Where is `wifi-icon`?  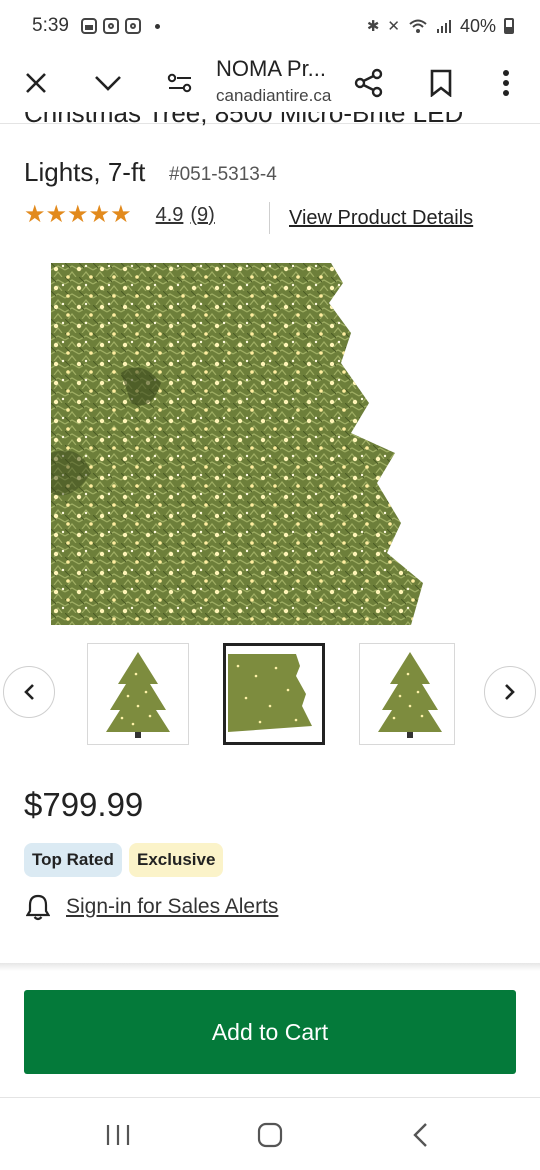 wifi-icon is located at coordinates (418, 26).